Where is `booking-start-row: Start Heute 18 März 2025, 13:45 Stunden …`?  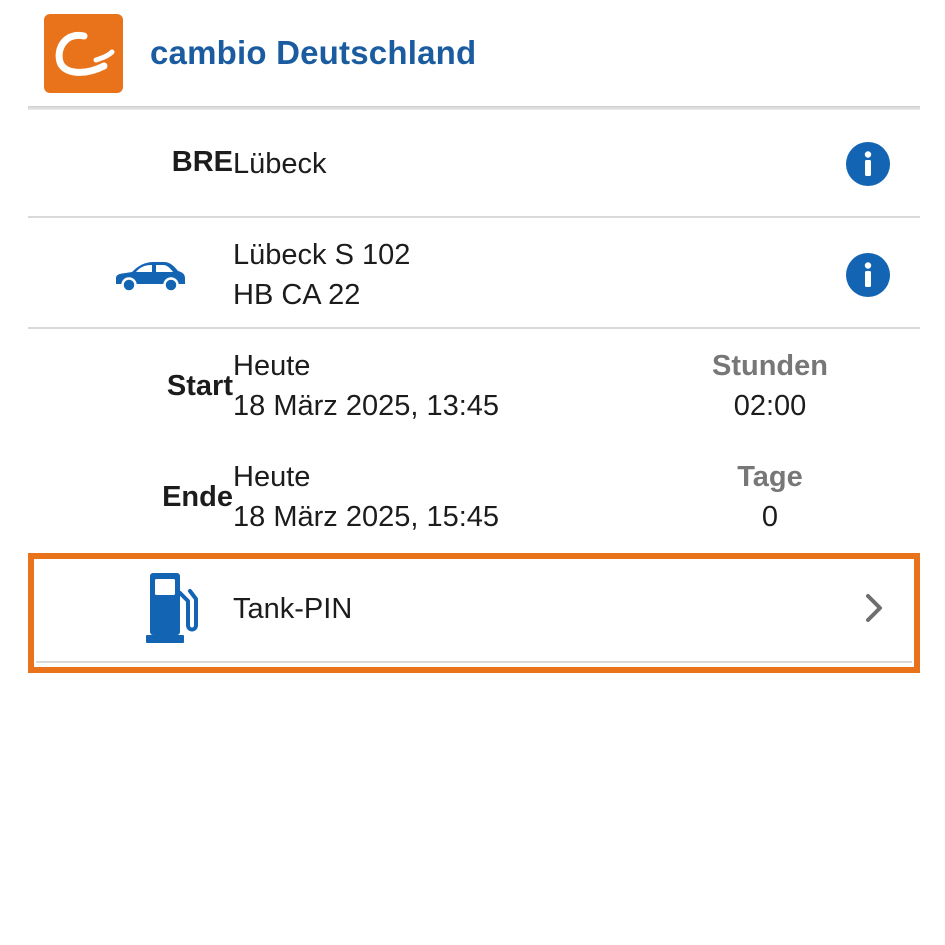
booking-start-row: Start Heute 18 März 2025, 13:45 Stunden … is located at coordinates (474, 385).